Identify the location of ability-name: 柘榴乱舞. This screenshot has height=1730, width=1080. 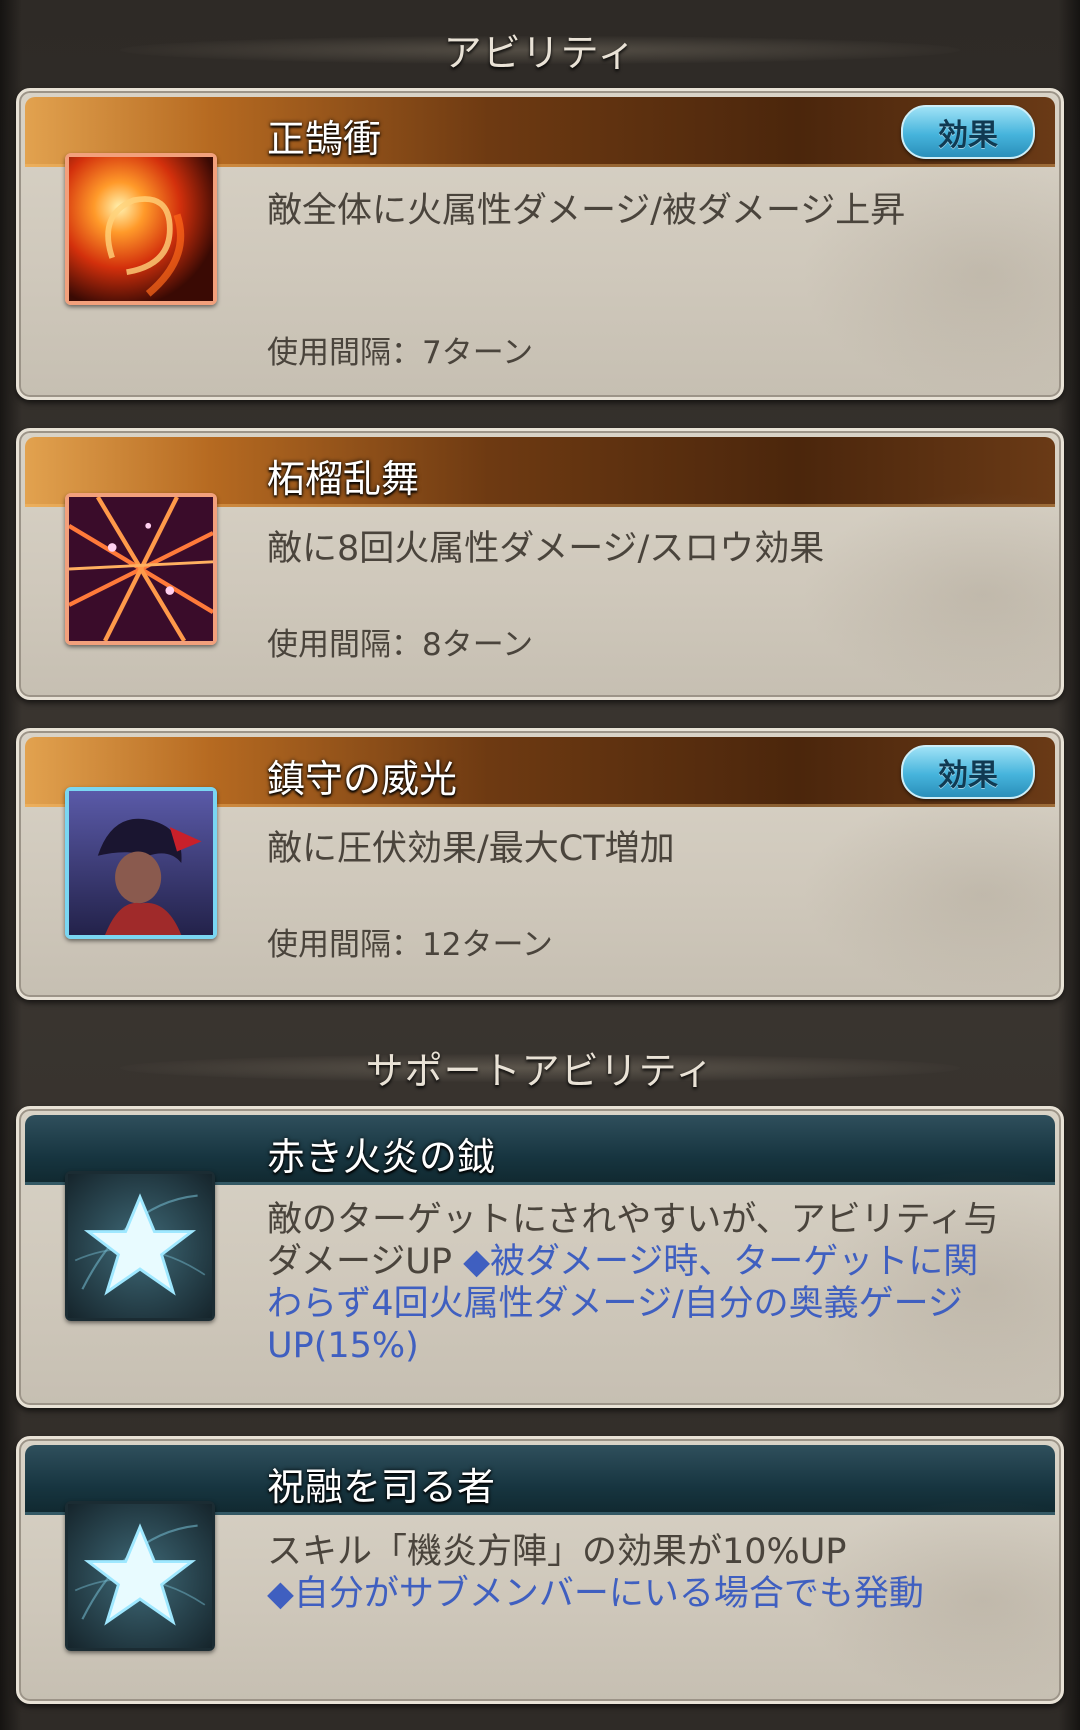
(343, 479).